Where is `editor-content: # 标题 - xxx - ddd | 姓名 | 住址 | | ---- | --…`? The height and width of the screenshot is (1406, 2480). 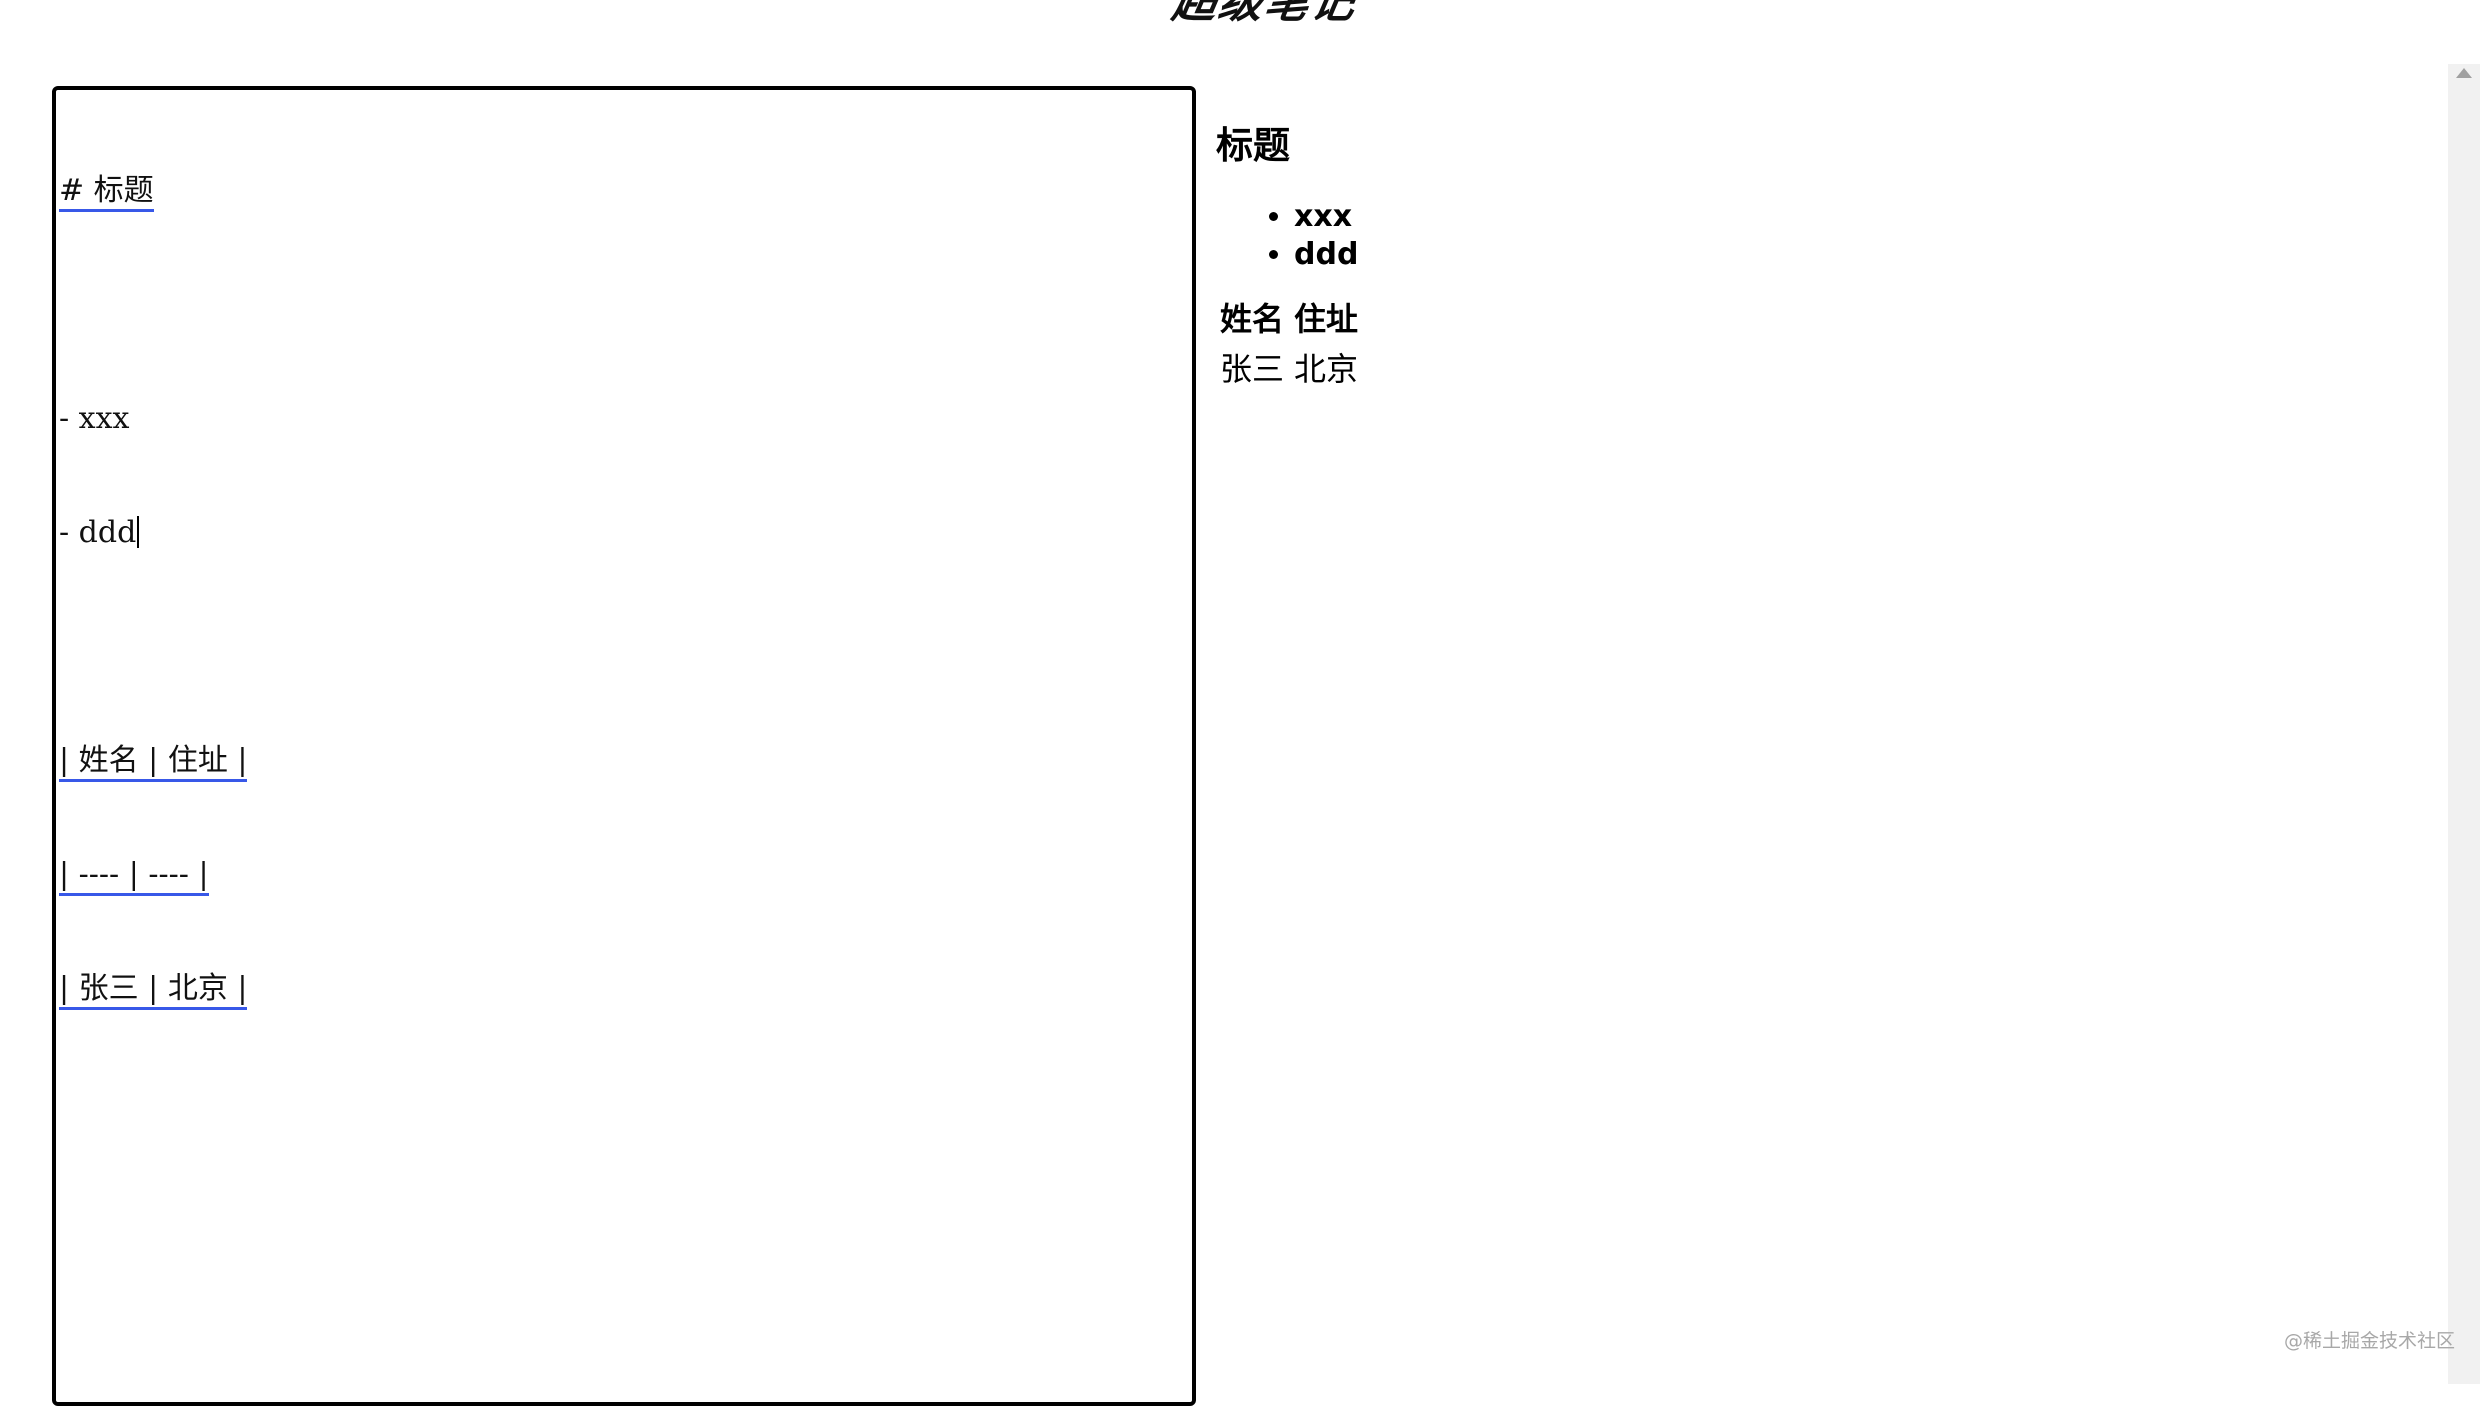 editor-content: # 标题 - xxx - ddd | 姓名 | 住址 | | ---- | --… is located at coordinates (153, 590).